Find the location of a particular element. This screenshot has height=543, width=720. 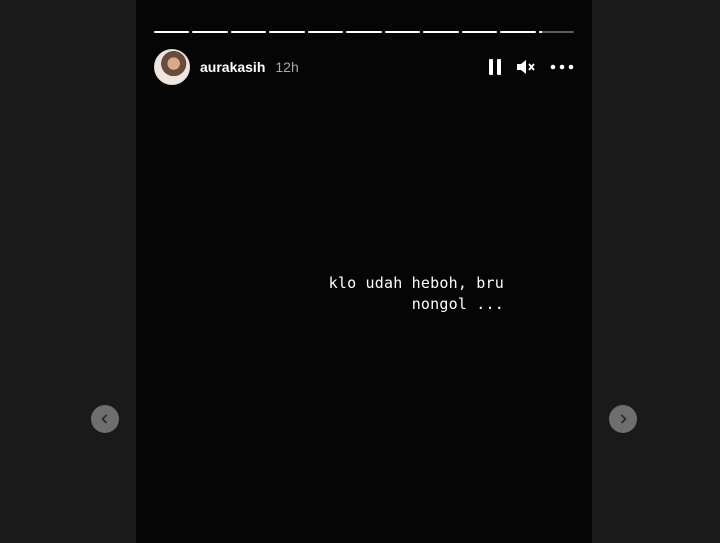

more-options-button is located at coordinates (562, 67).